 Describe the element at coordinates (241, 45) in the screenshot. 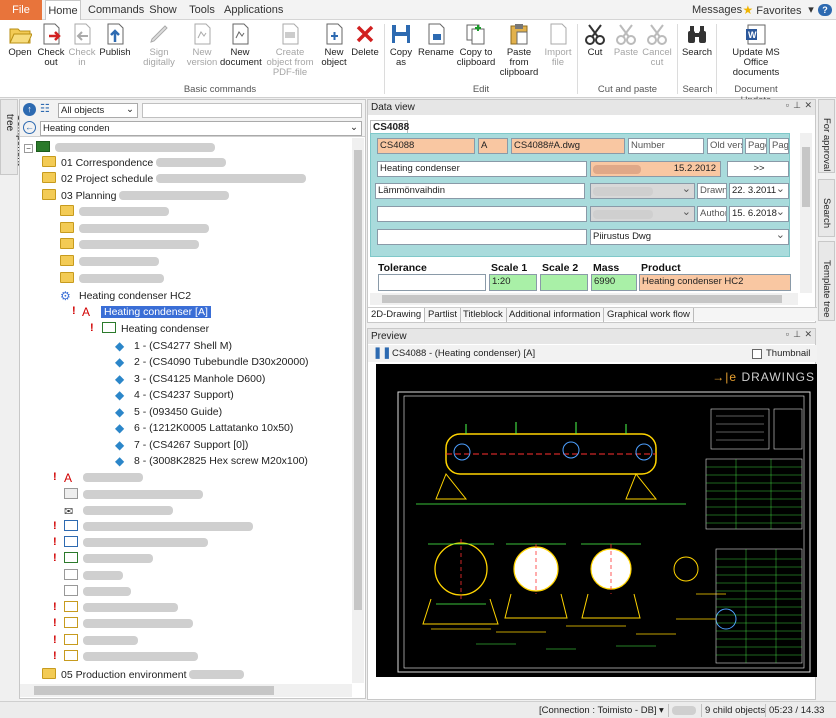

I see `new-document-button: New document` at that location.